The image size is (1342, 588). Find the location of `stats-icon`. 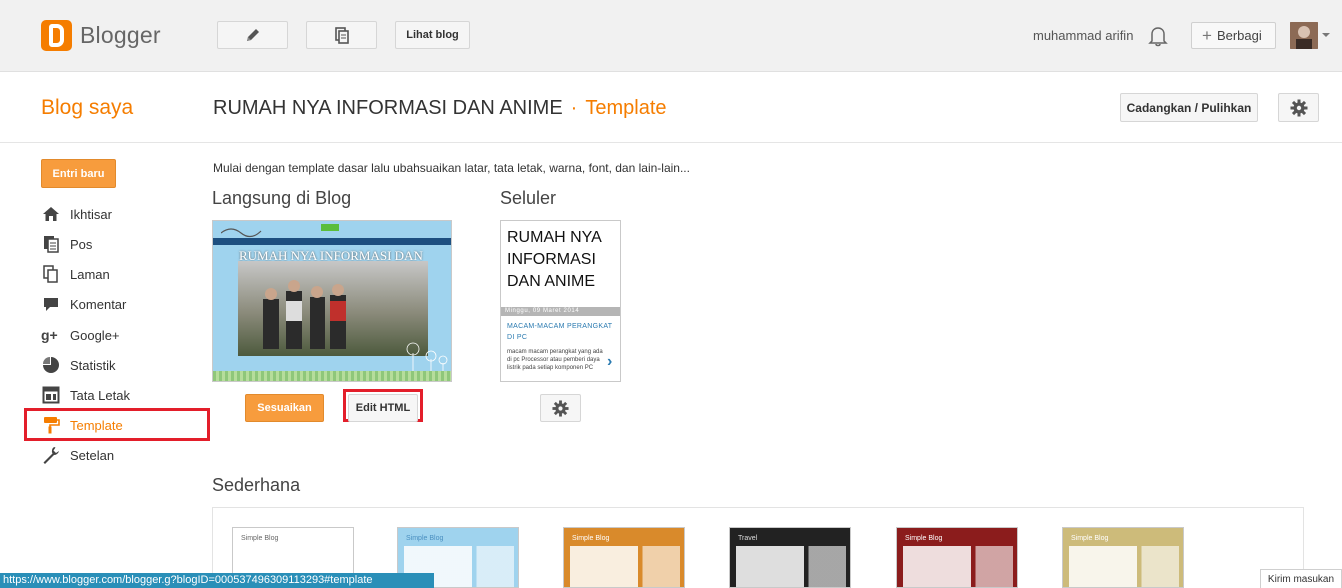

stats-icon is located at coordinates (51, 365).